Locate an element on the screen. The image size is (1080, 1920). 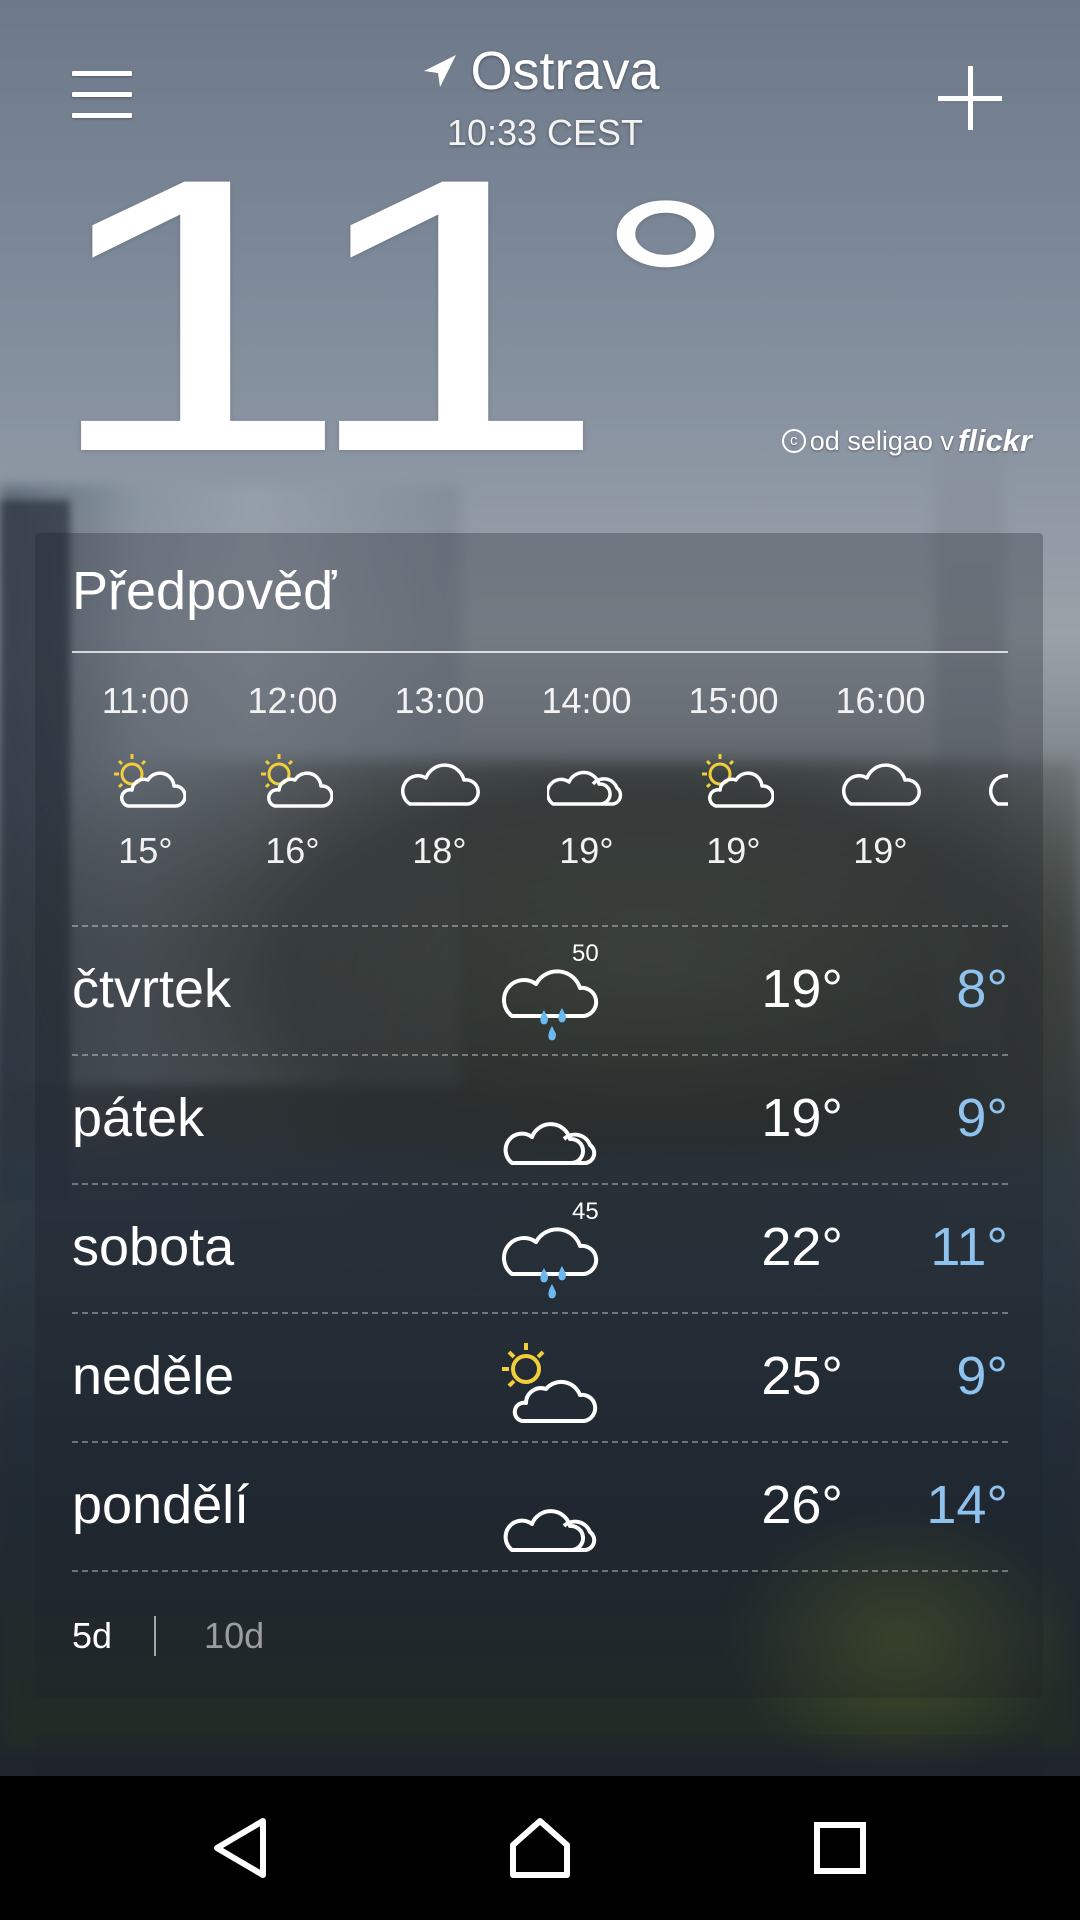
toggle-separator is located at coordinates (155, 1636).